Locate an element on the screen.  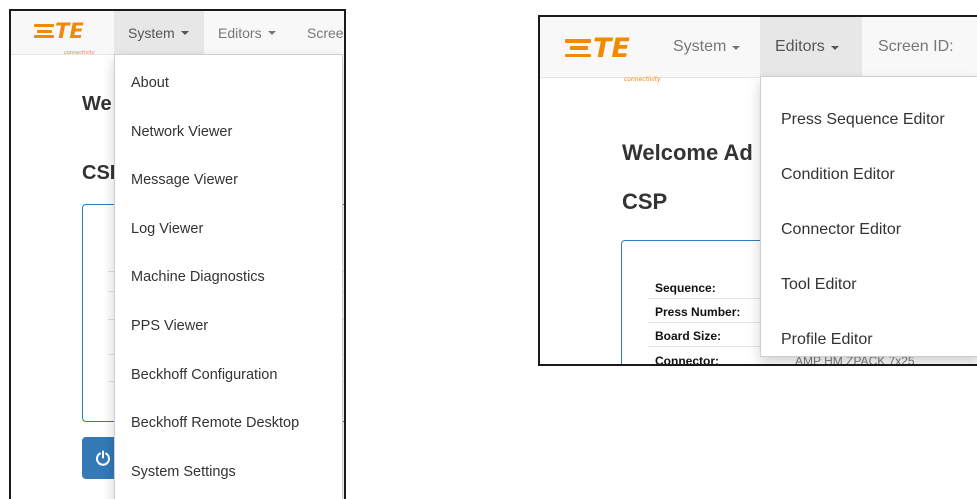
info-label-sequence: Sequence: is located at coordinates (685, 288).